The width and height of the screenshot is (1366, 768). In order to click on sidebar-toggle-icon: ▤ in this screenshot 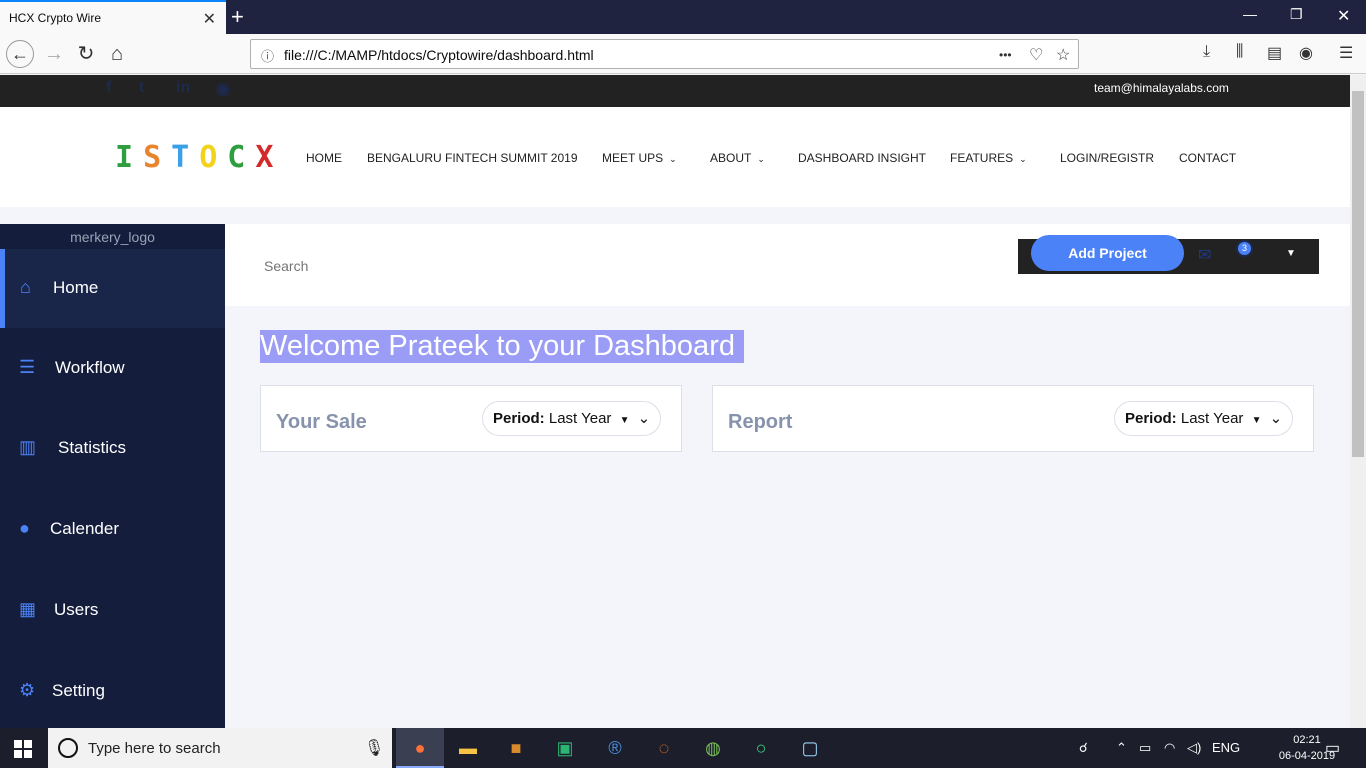, I will do `click(1274, 53)`.